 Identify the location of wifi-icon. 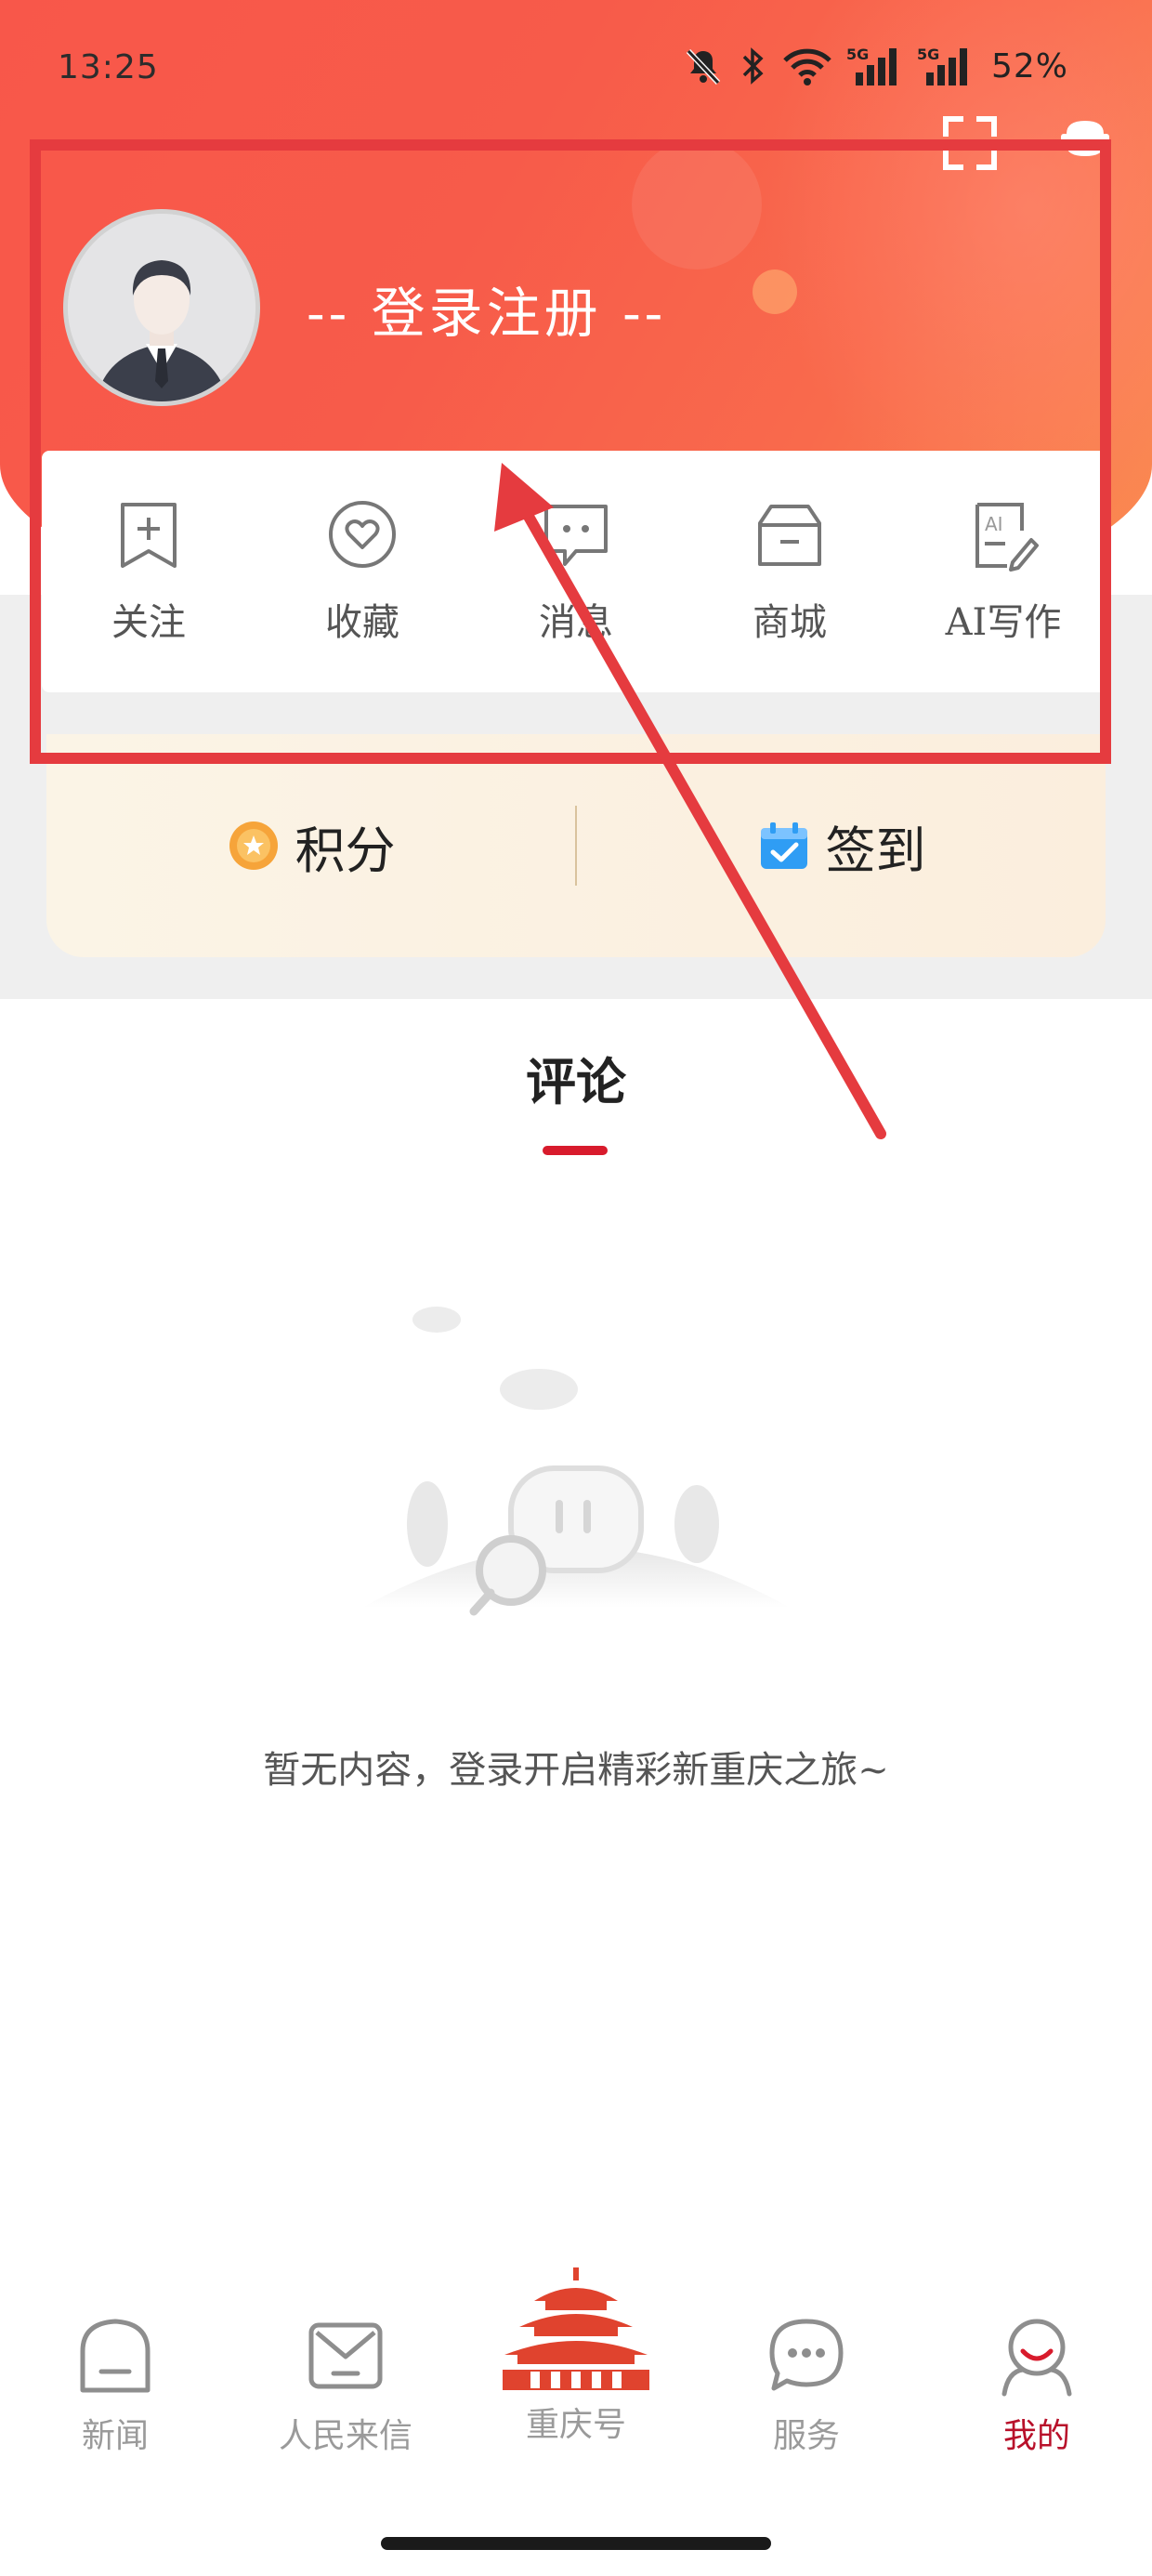
(807, 66).